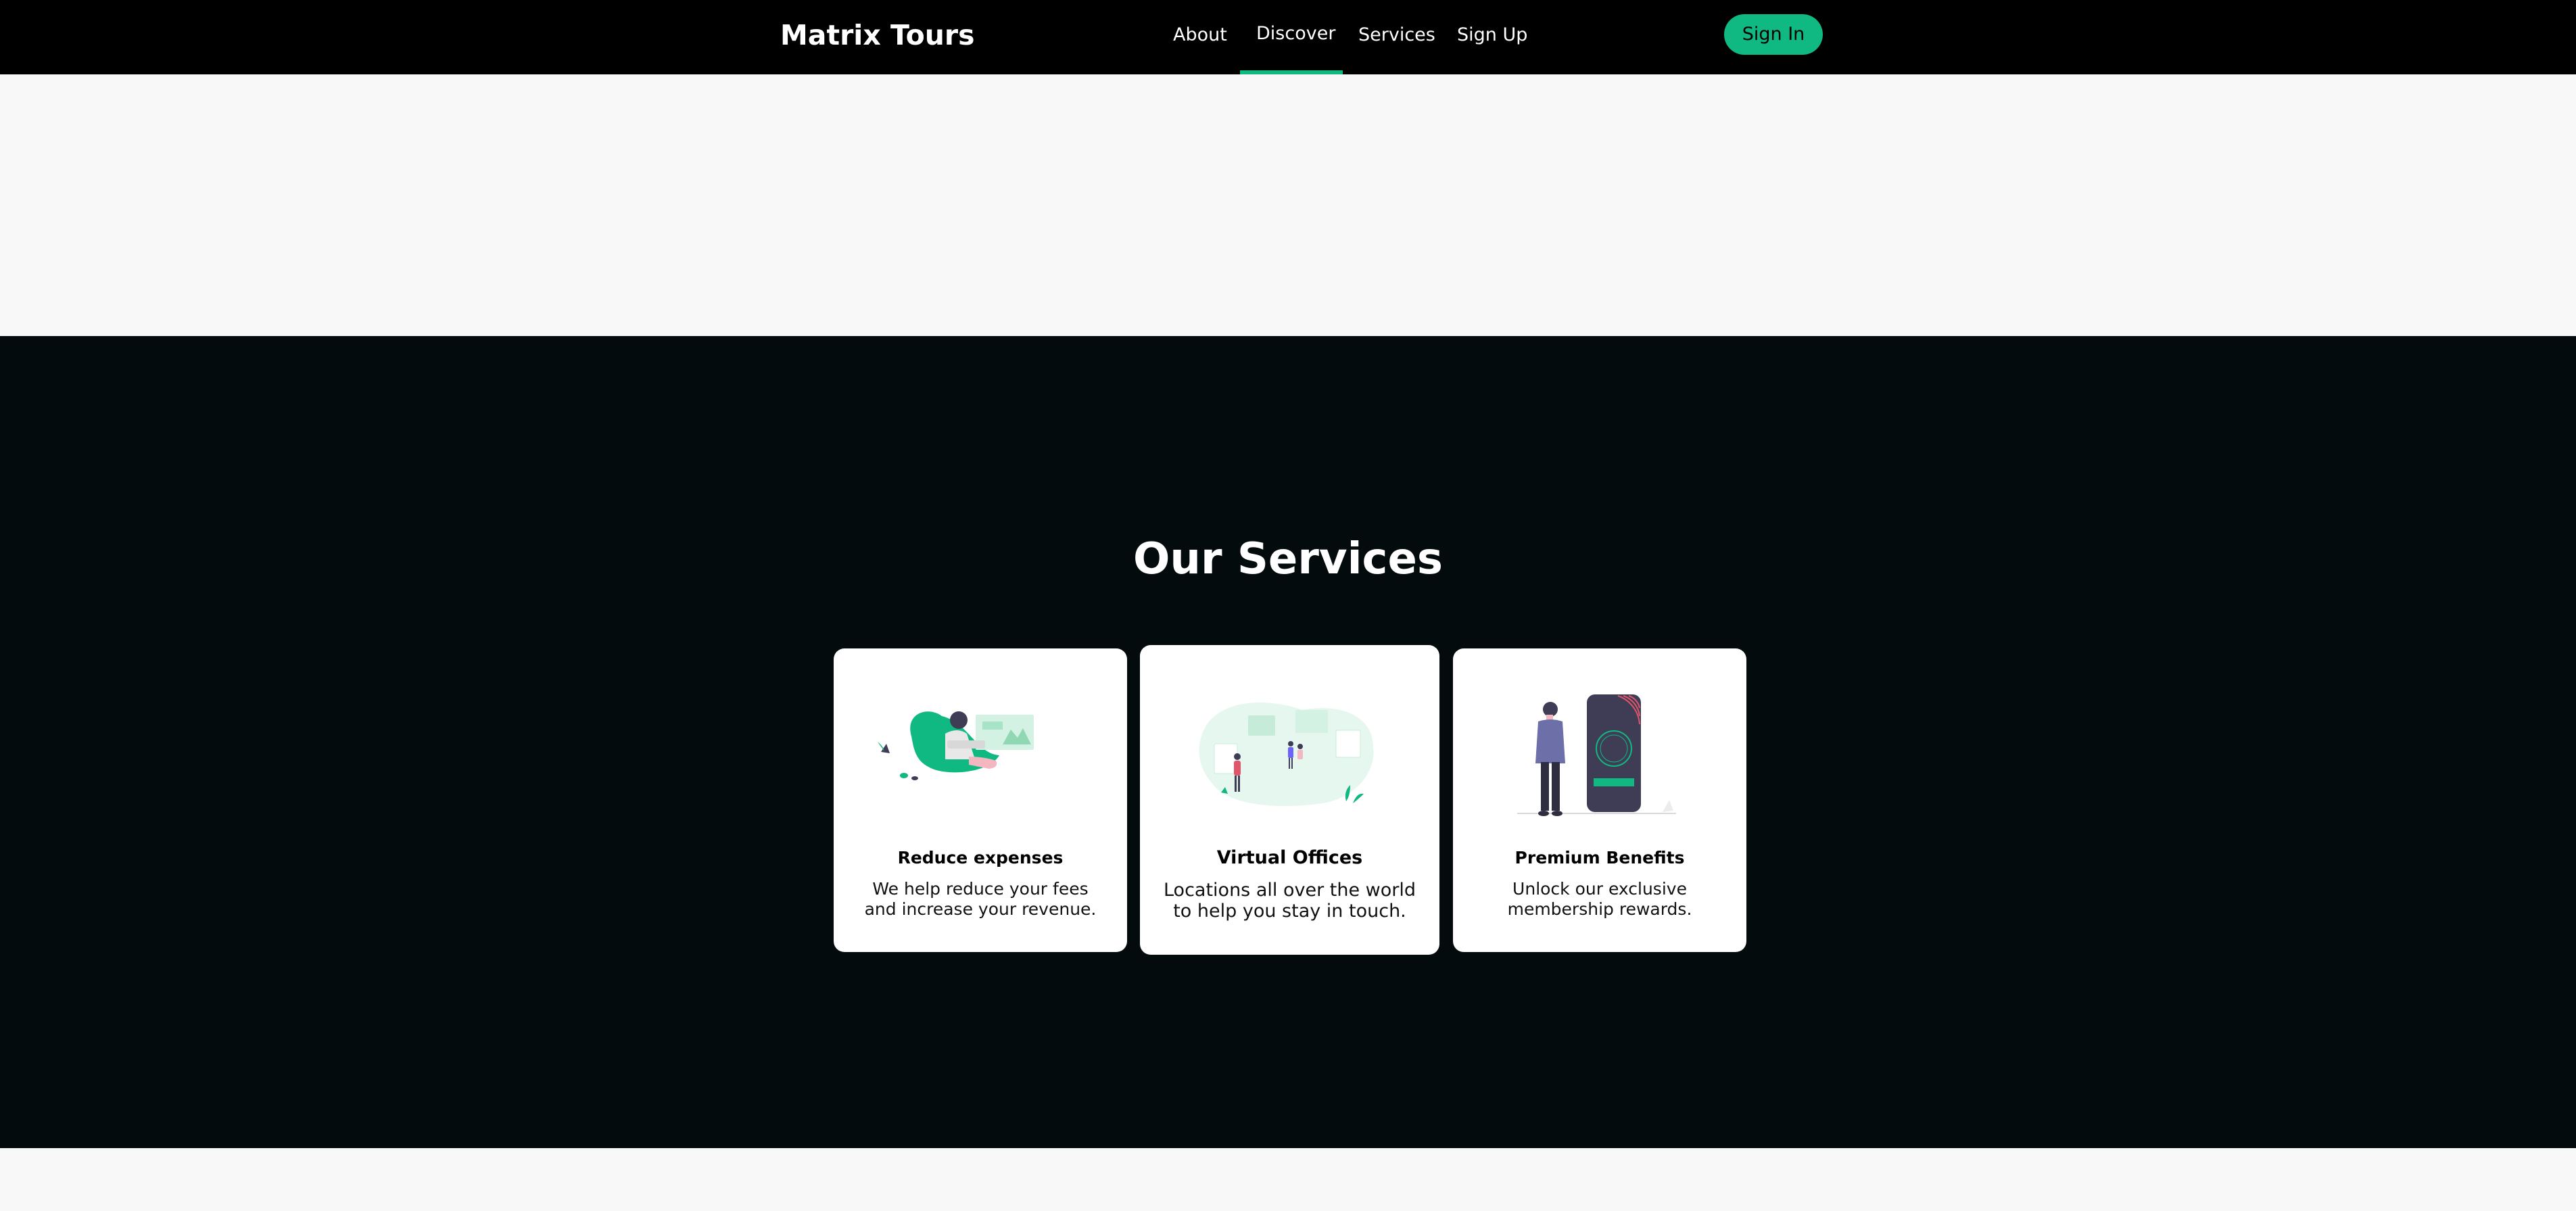 This screenshot has height=1211, width=2576. Describe the element at coordinates (1396, 35) in the screenshot. I see `nav-link-services: Services` at that location.